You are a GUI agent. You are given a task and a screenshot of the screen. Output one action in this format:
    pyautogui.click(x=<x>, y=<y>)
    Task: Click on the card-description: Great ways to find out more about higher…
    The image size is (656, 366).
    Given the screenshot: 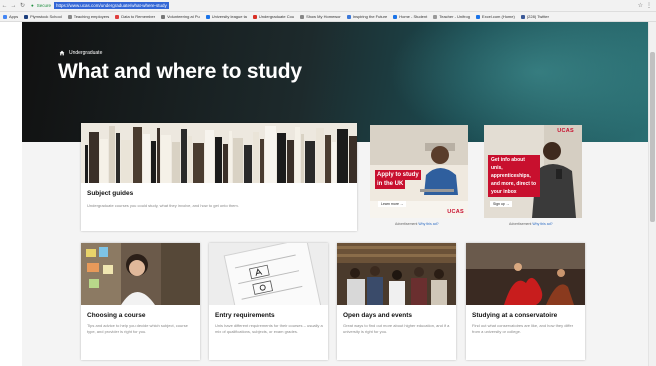 What is the action you would take?
    pyautogui.click(x=396, y=328)
    